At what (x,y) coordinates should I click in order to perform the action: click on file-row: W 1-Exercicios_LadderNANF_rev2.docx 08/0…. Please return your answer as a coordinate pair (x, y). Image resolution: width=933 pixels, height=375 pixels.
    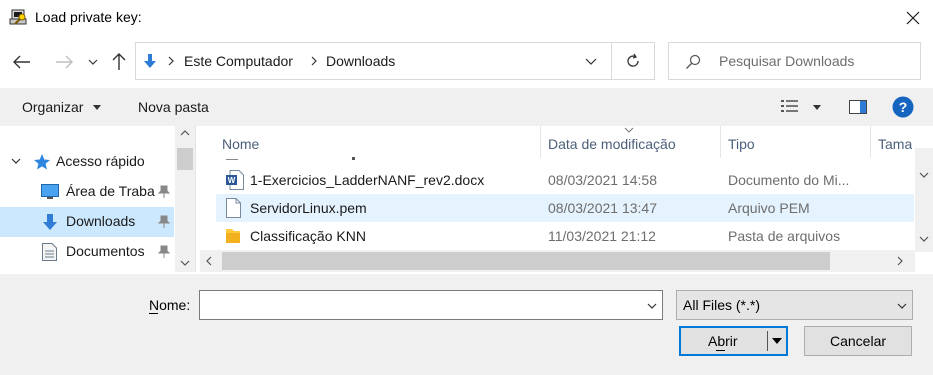
    Looking at the image, I should click on (565, 180).